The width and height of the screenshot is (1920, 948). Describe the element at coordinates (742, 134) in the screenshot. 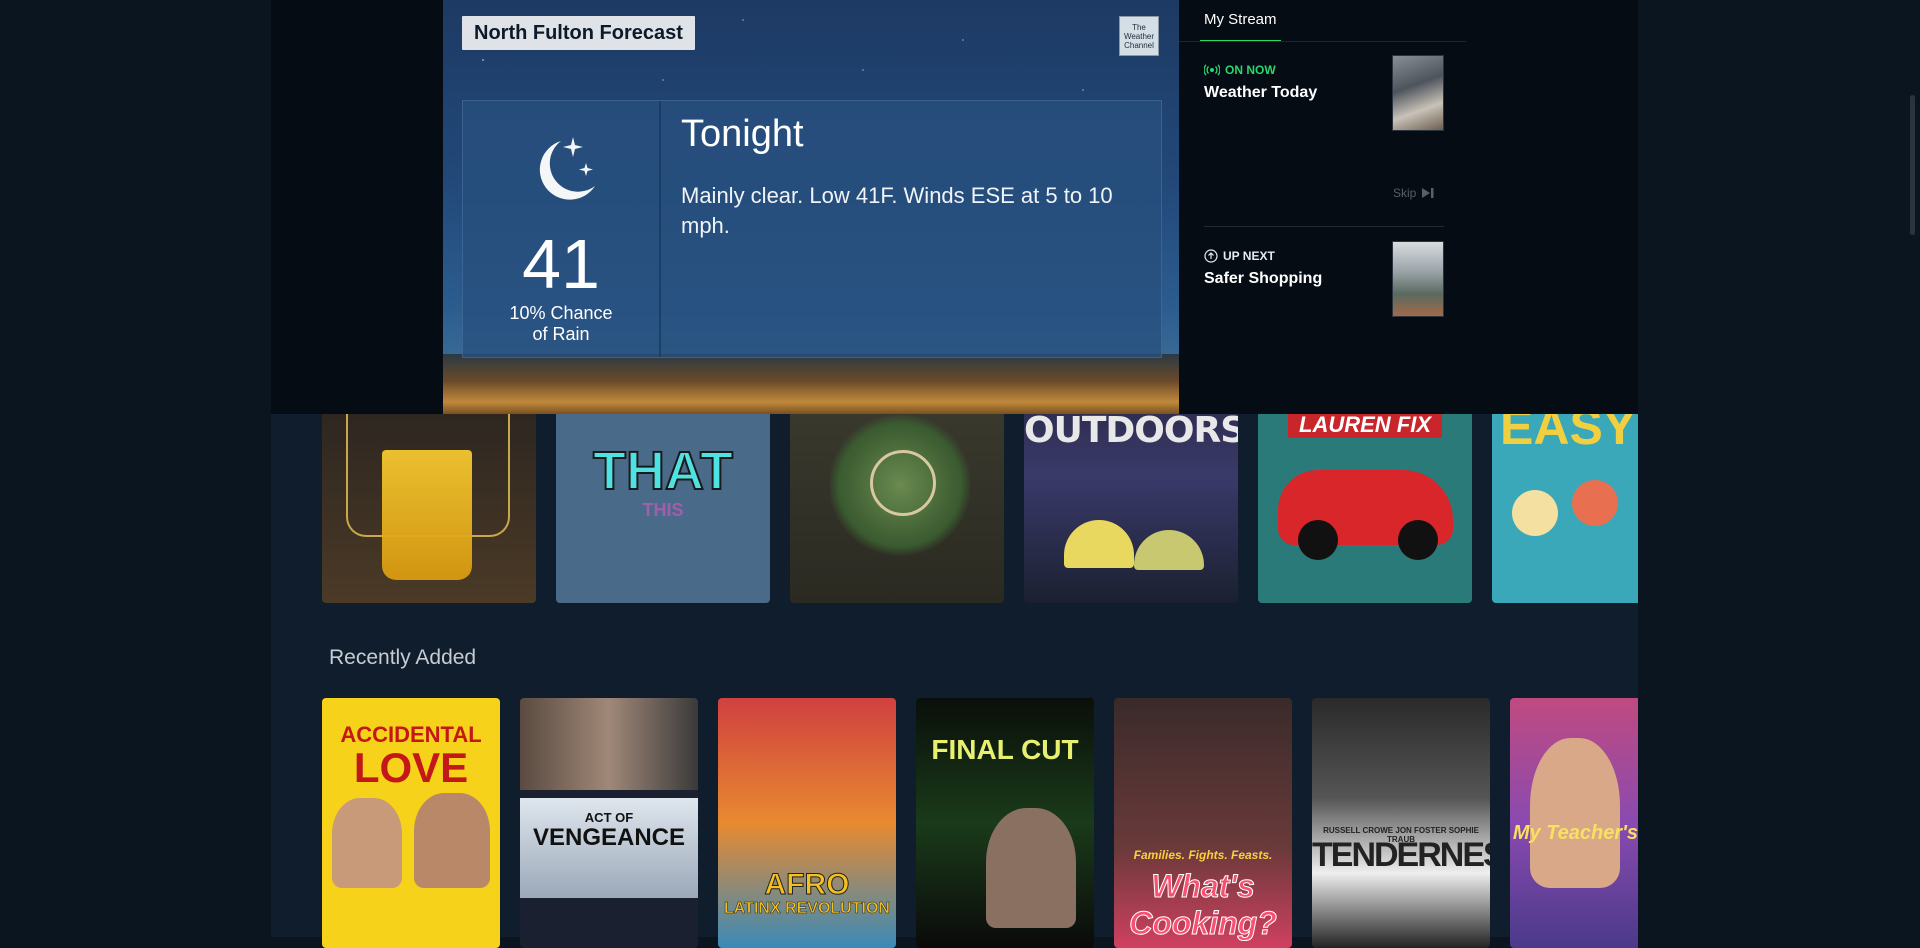

I see `forecast-period: Tonight` at that location.